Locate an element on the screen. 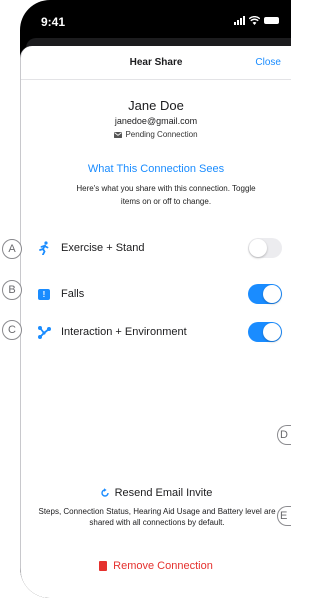 The image size is (320, 598). resend-invite-button: Resend Email Invite is located at coordinates (156, 493).